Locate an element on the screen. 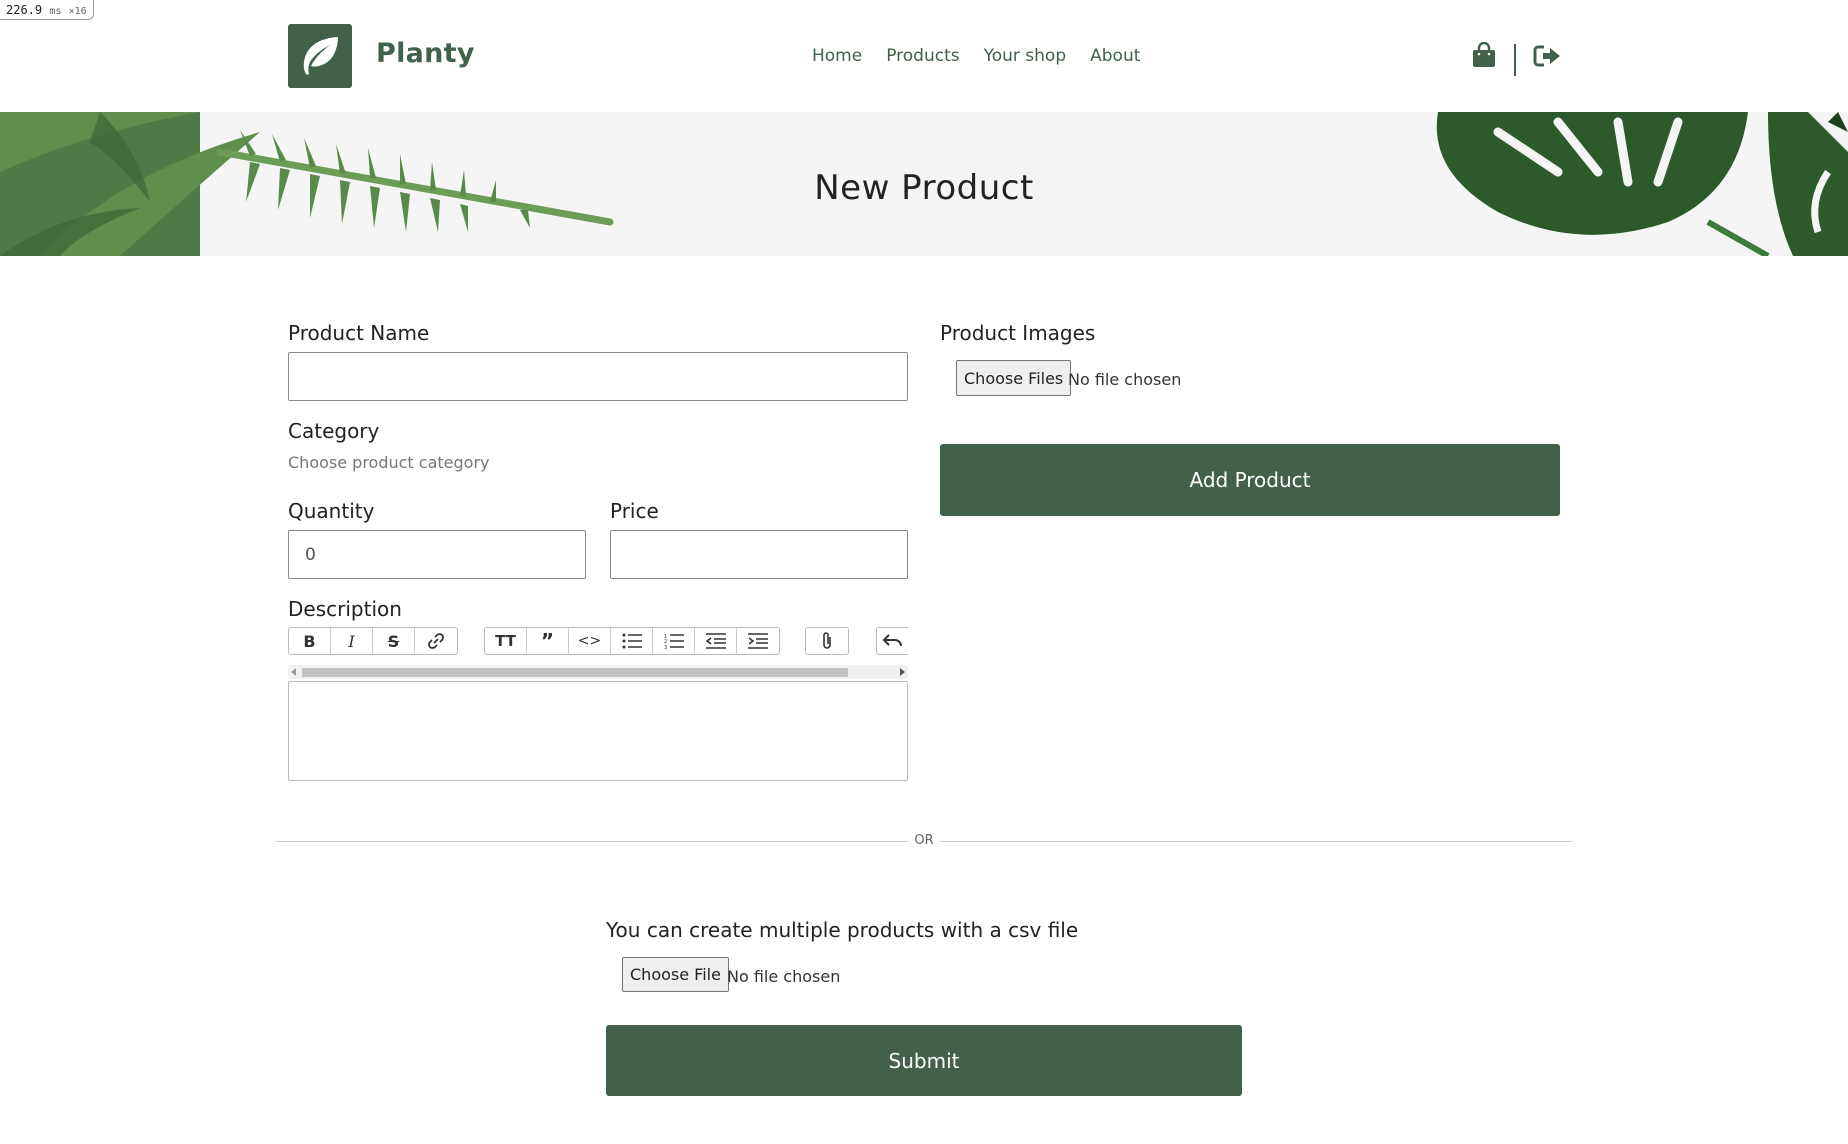  link-icon is located at coordinates (436, 641).